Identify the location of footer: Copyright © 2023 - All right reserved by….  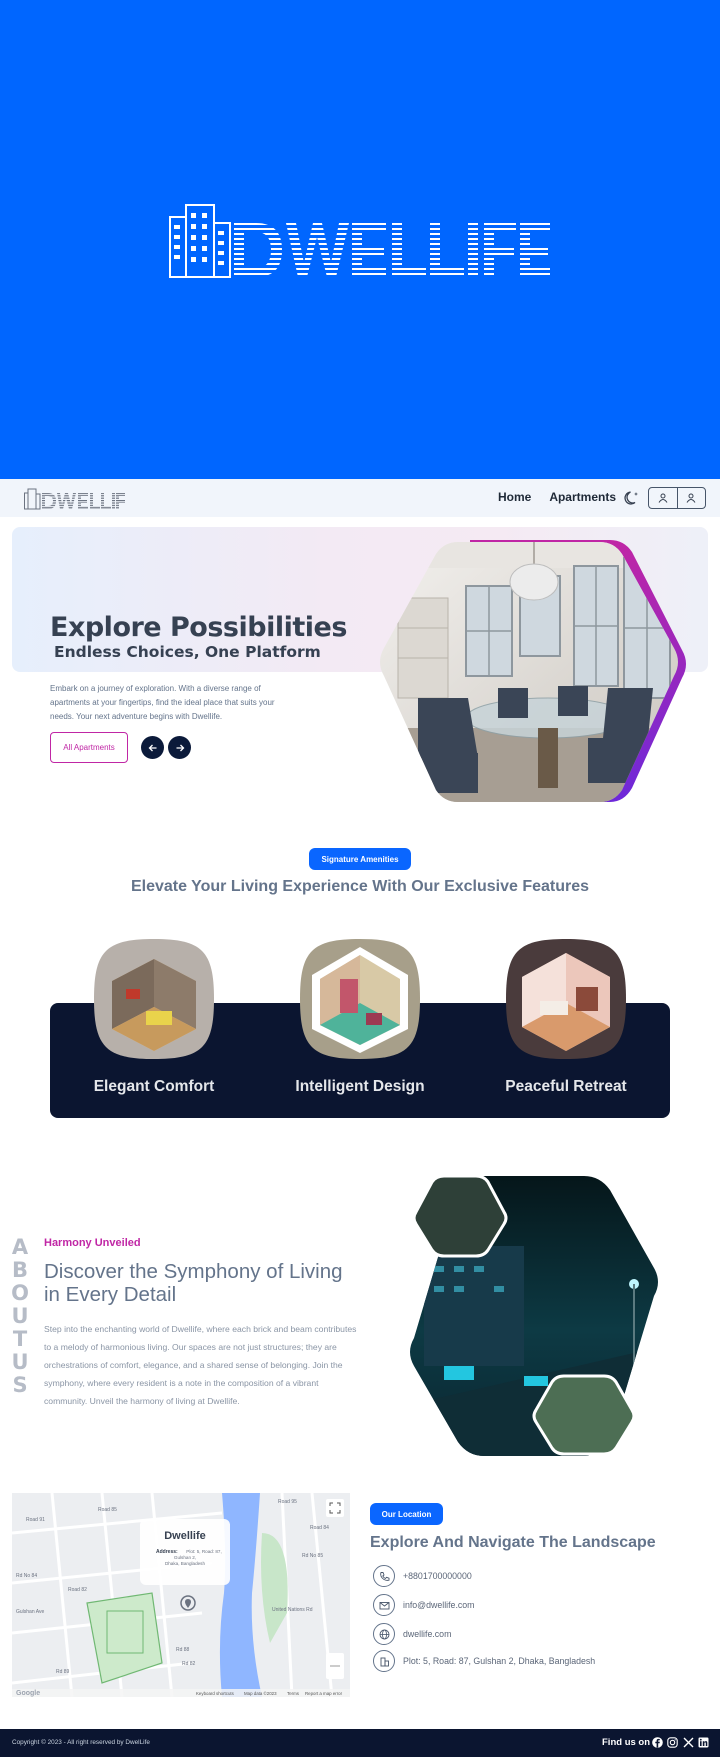
(360, 1743).